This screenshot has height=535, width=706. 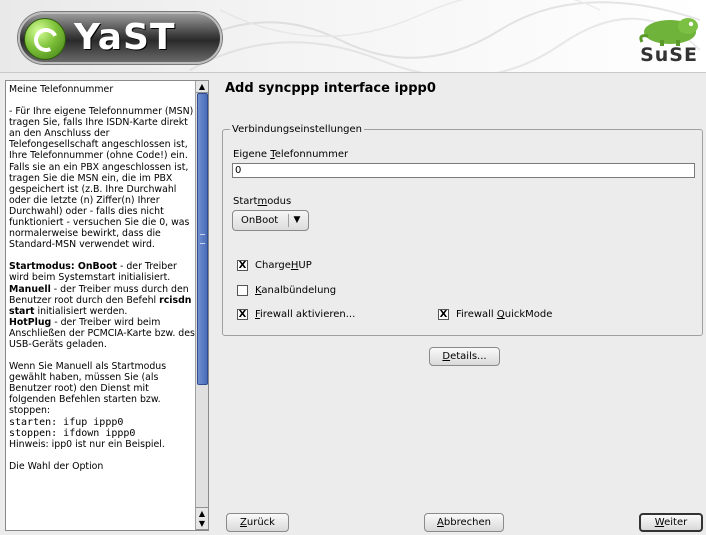 What do you see at coordinates (668, 32) in the screenshot?
I see `chameleon-icon` at bounding box center [668, 32].